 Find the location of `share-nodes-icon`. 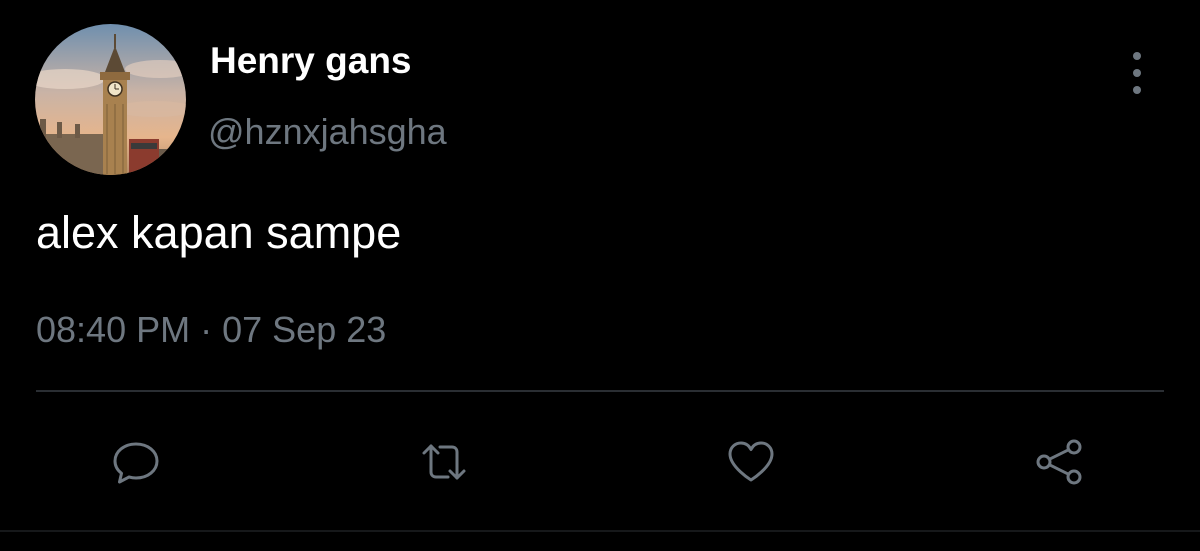

share-nodes-icon is located at coordinates (1059, 462).